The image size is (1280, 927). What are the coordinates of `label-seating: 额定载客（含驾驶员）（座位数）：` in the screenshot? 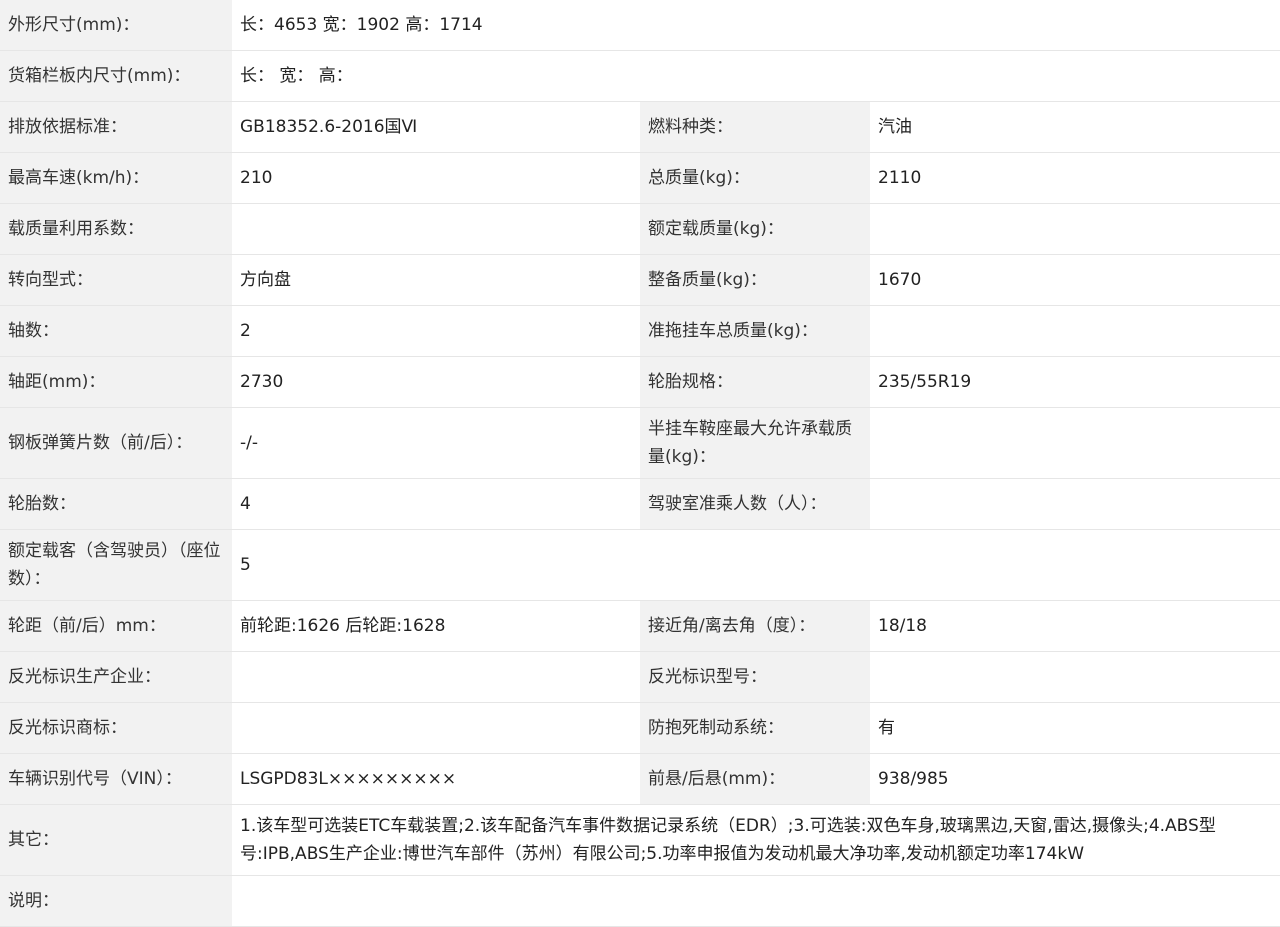 It's located at (116, 565).